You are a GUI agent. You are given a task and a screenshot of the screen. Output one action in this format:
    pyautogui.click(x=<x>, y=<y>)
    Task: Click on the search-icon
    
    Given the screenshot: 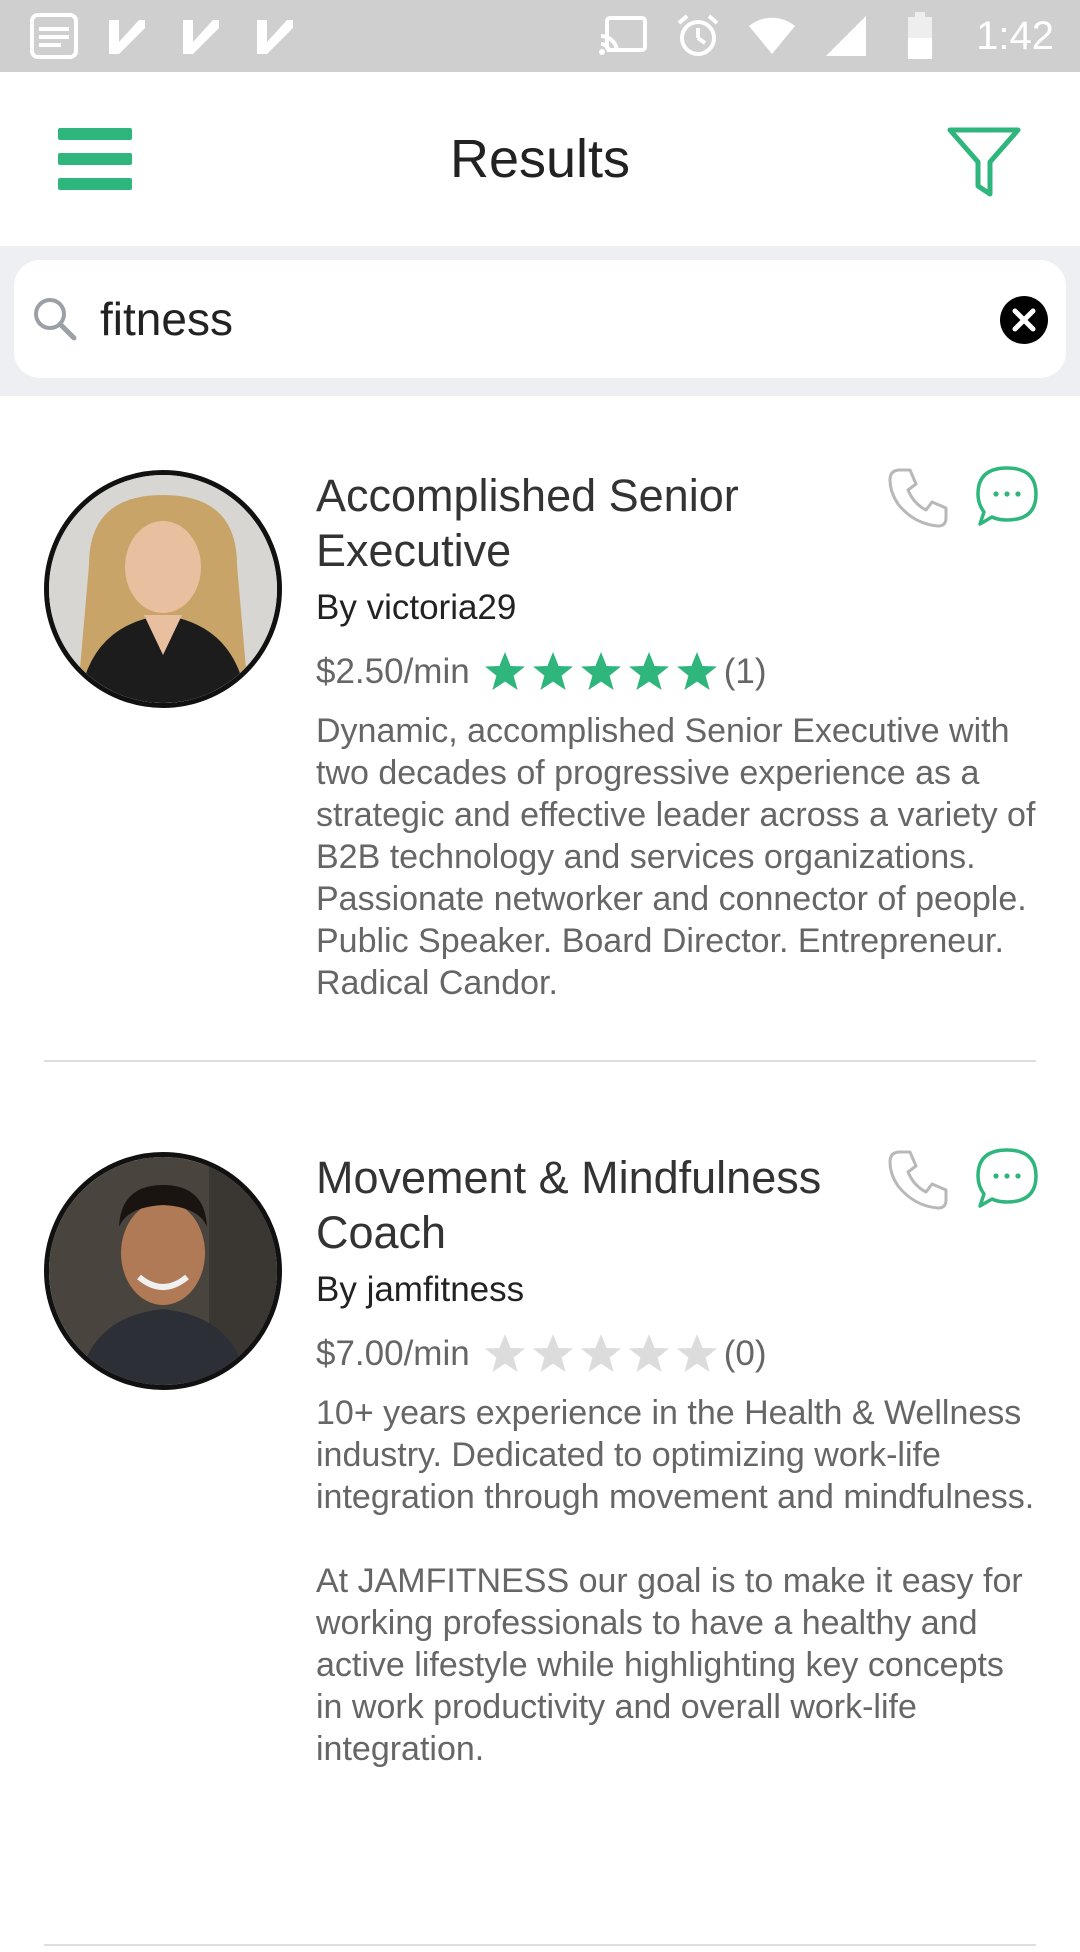 What is the action you would take?
    pyautogui.click(x=55, y=319)
    